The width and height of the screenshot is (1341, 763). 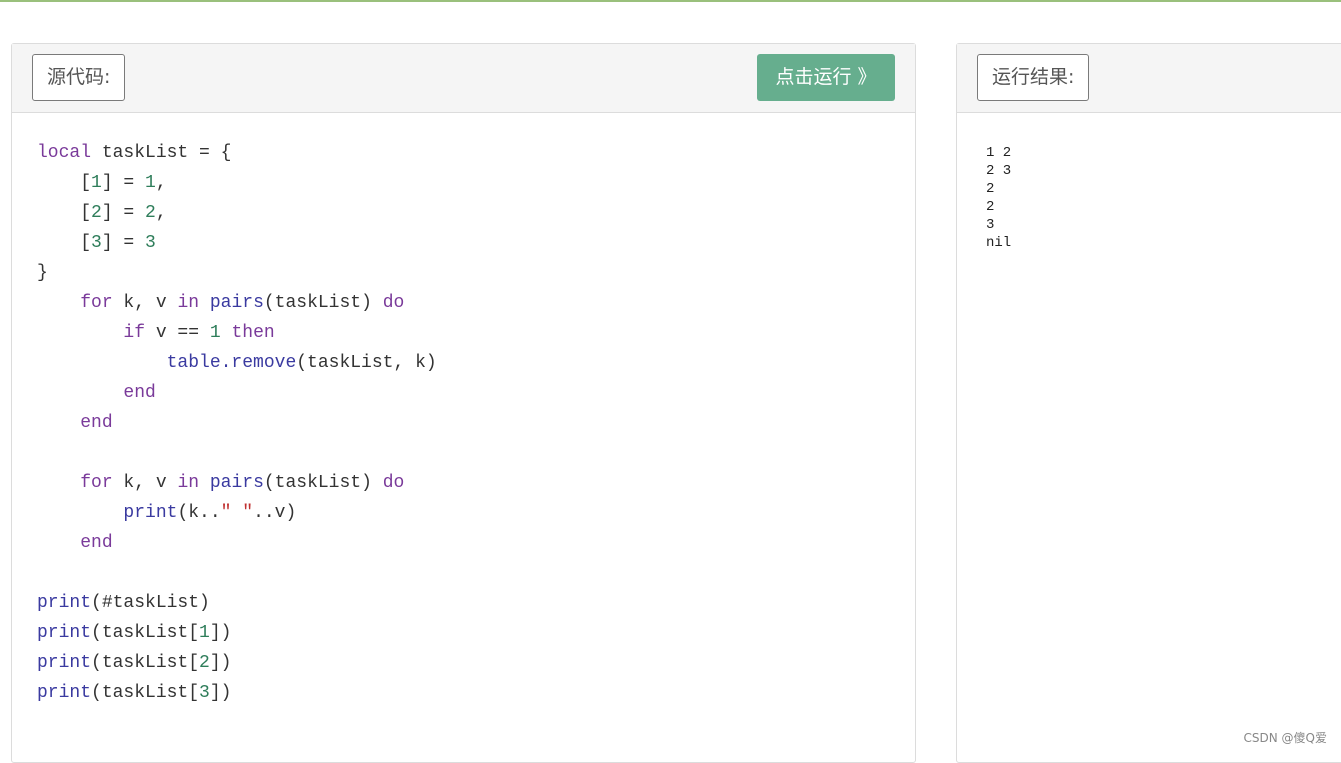 I want to click on code-line: [2] = 2,, so click(x=237, y=213).